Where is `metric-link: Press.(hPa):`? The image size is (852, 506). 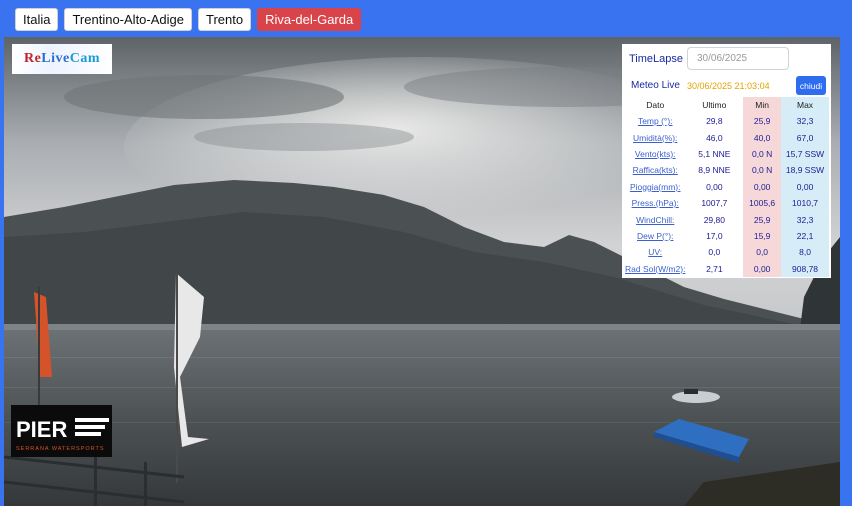
metric-link: Press.(hPa): is located at coordinates (655, 203).